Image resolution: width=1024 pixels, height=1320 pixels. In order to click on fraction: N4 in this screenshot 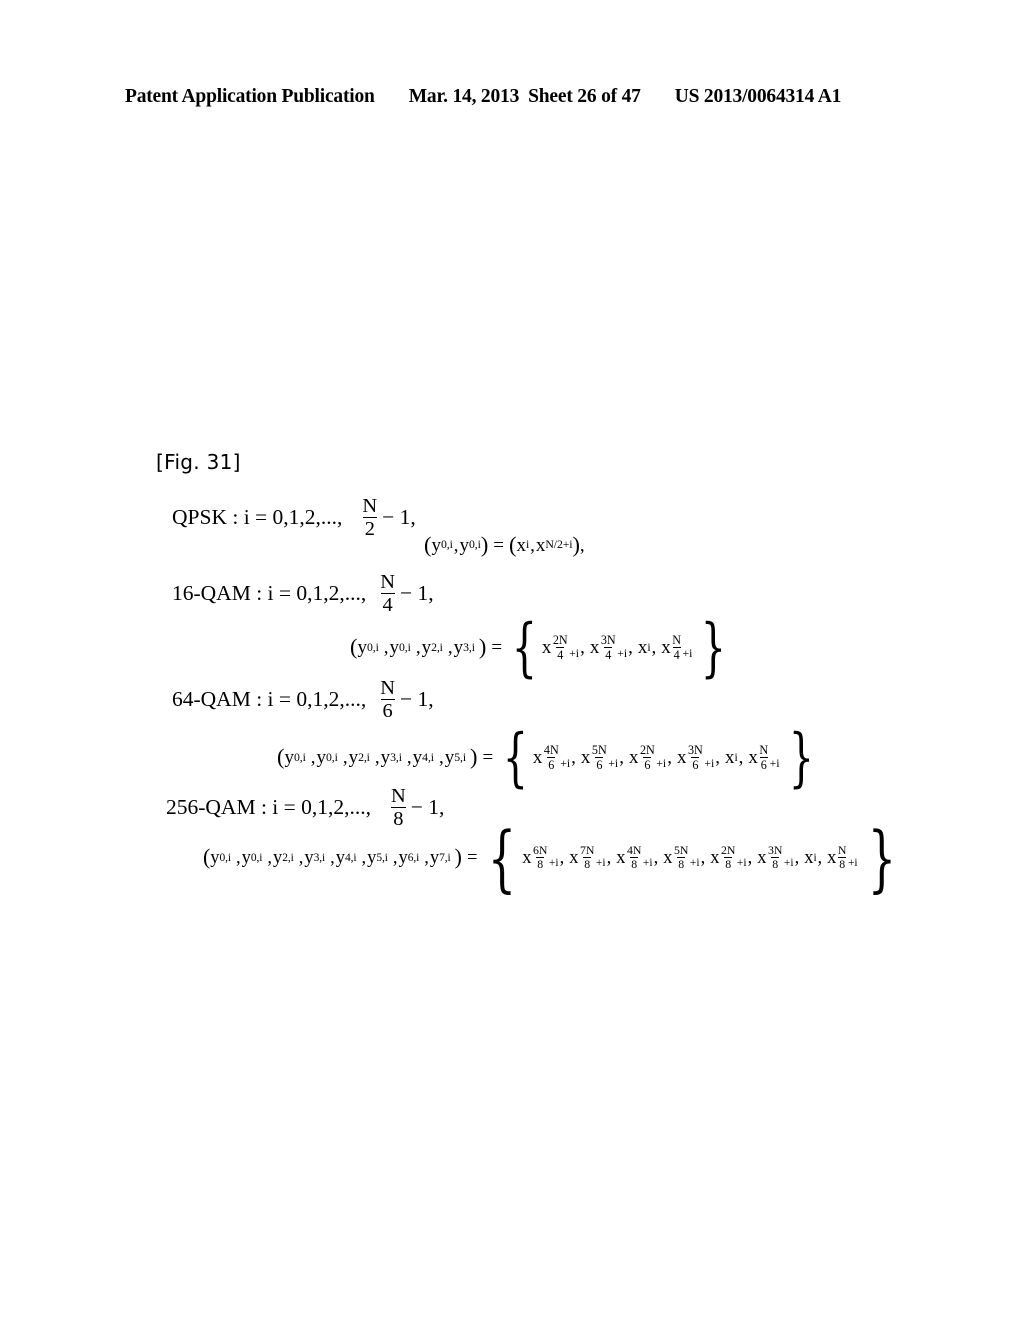, I will do `click(676, 647)`.